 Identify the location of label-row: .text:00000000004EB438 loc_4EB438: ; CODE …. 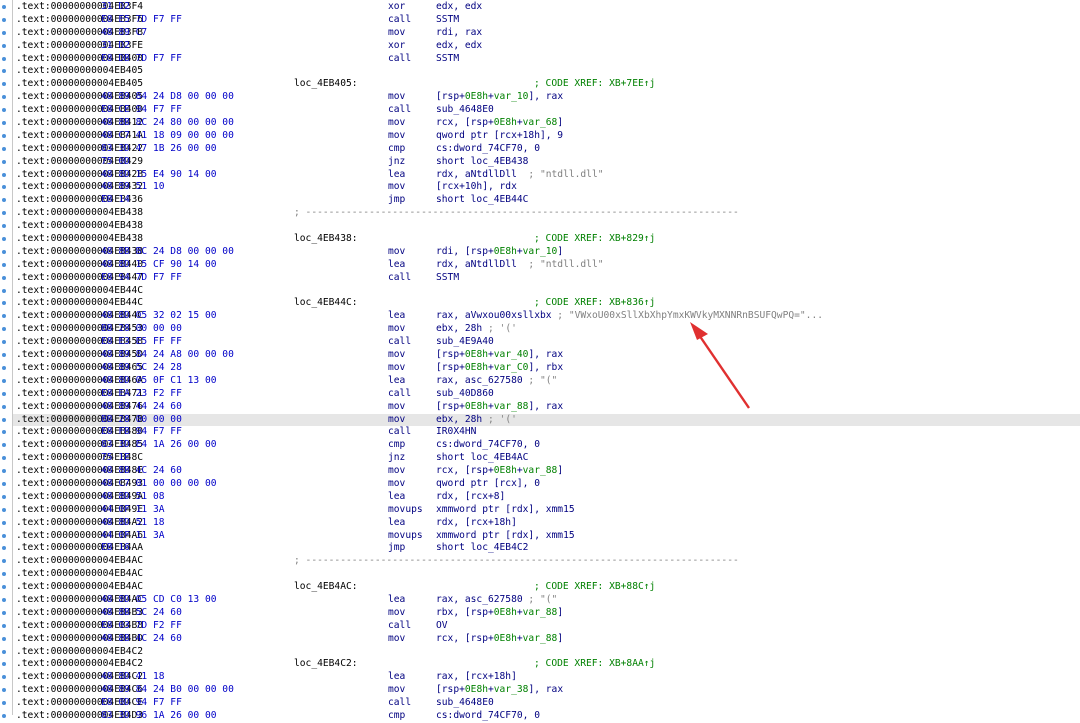
(541, 239).